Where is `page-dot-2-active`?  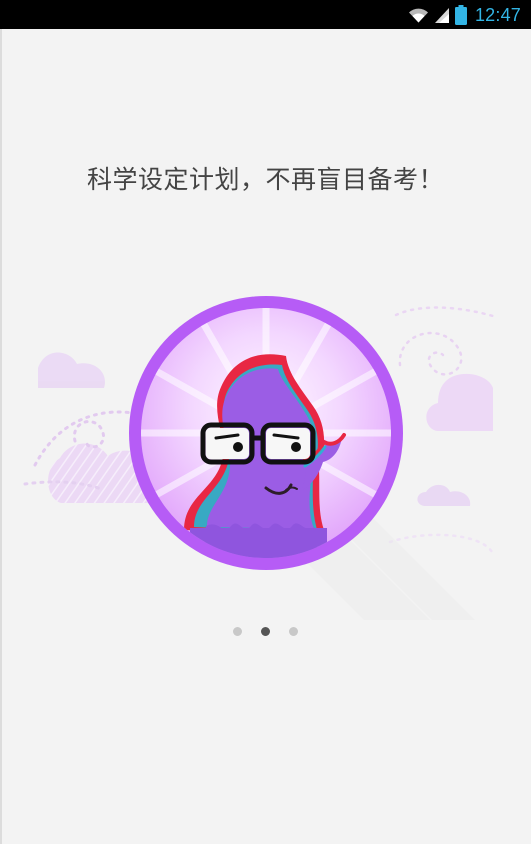 page-dot-2-active is located at coordinates (265, 631).